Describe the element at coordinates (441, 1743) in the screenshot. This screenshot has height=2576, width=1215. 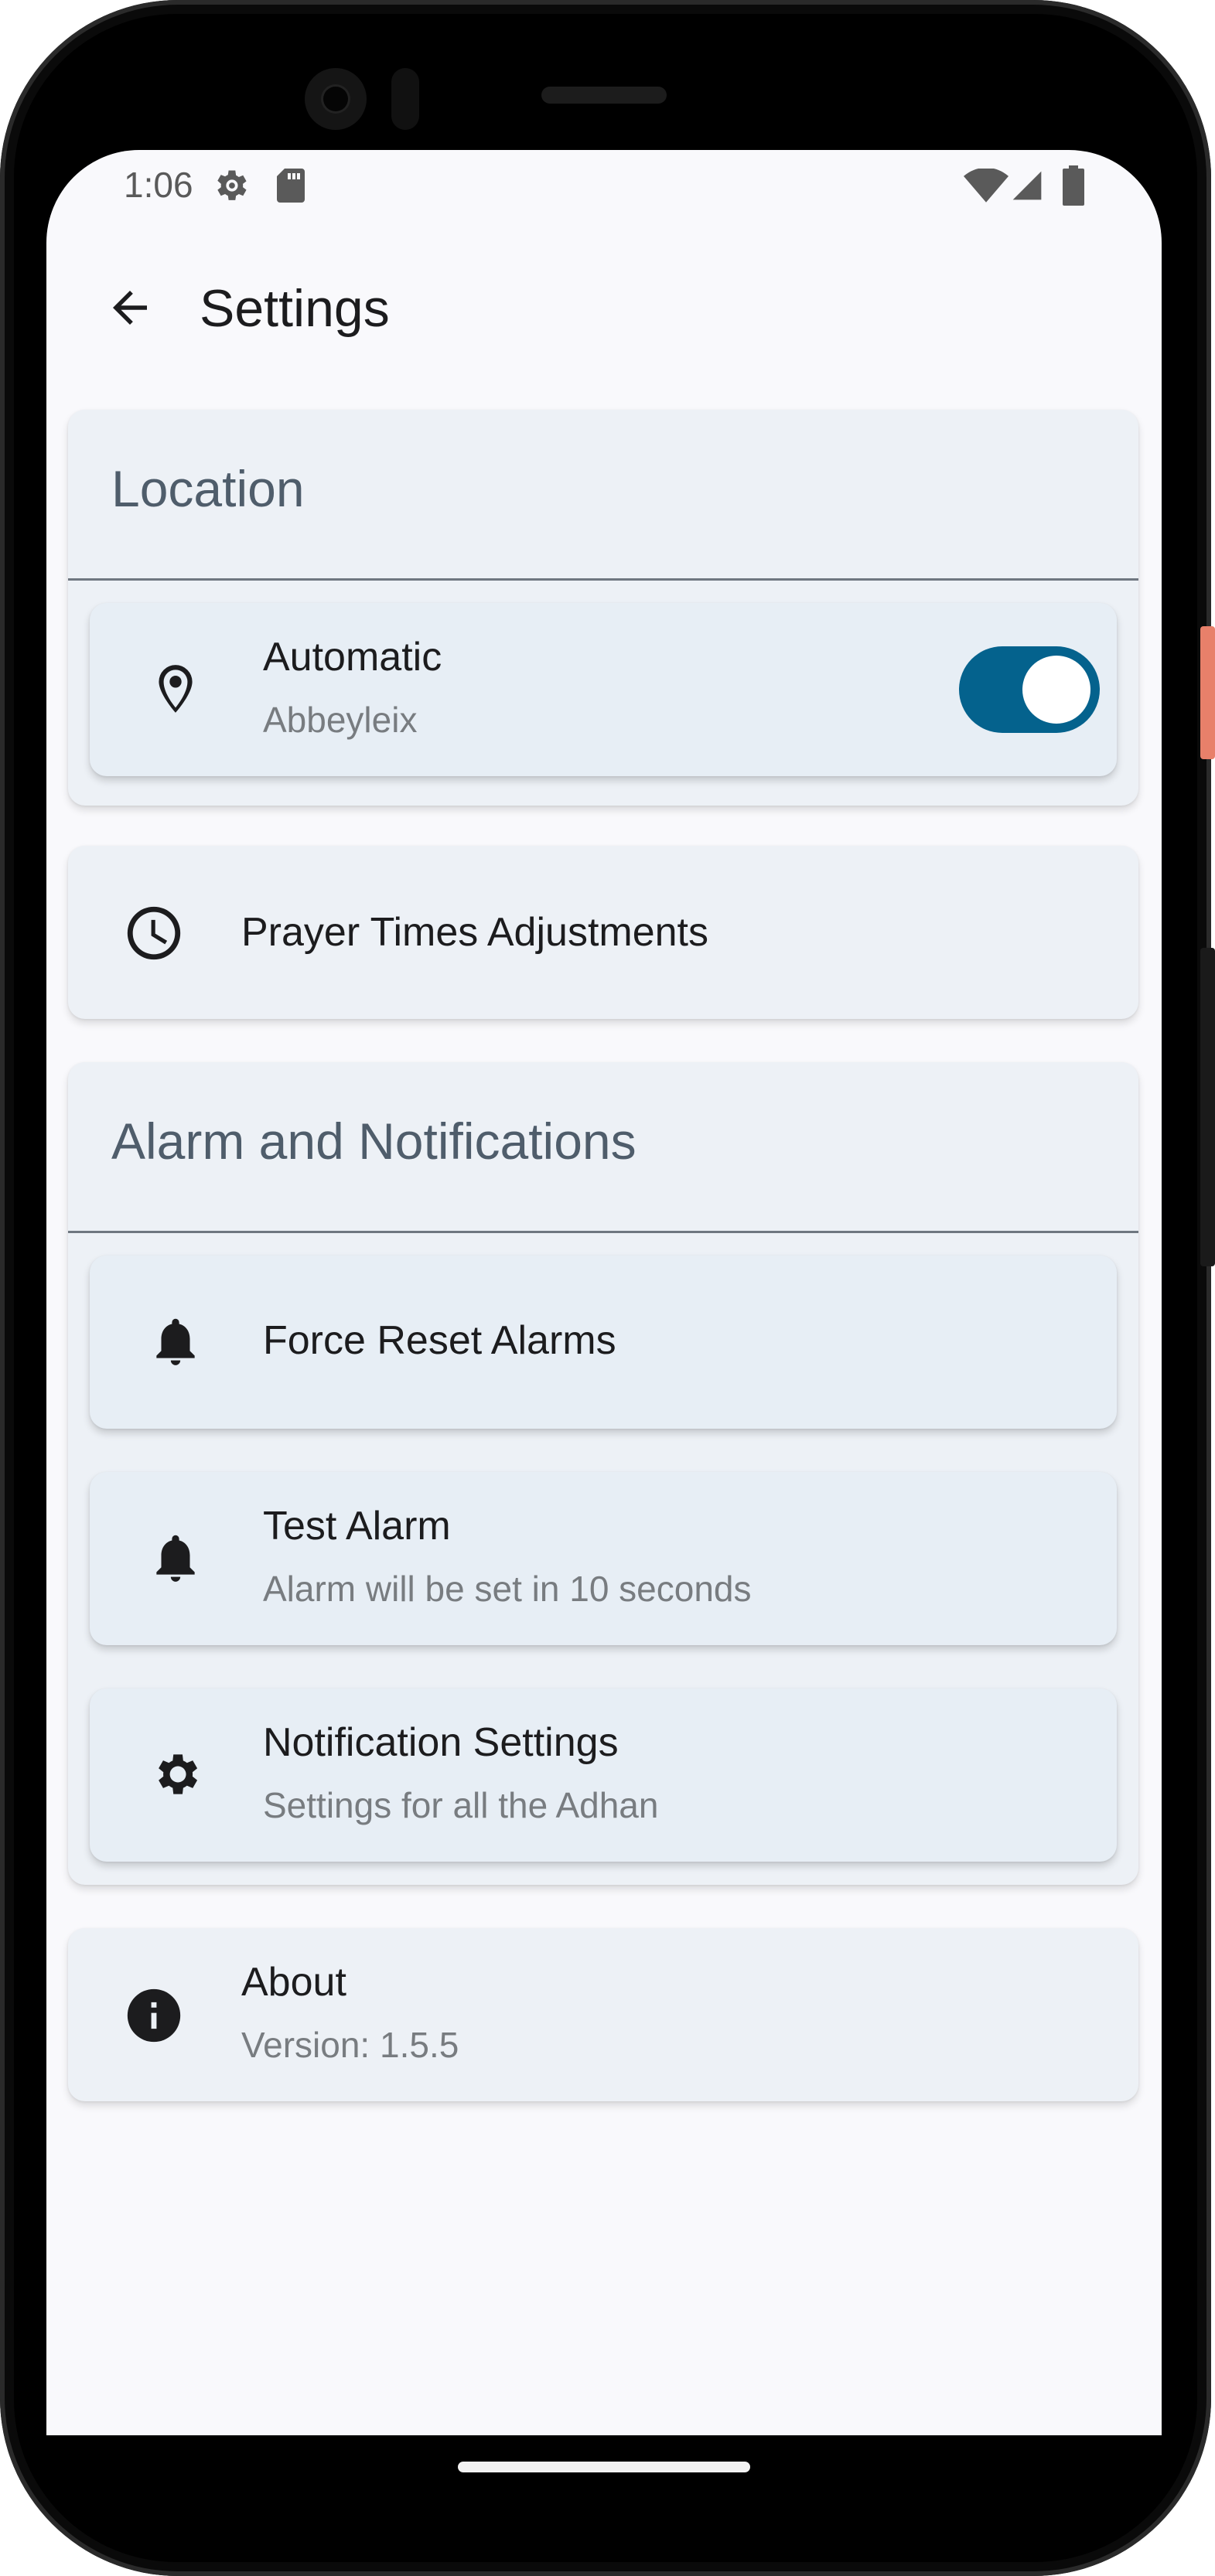
I see `notification-settings-label: Notification Settings` at that location.